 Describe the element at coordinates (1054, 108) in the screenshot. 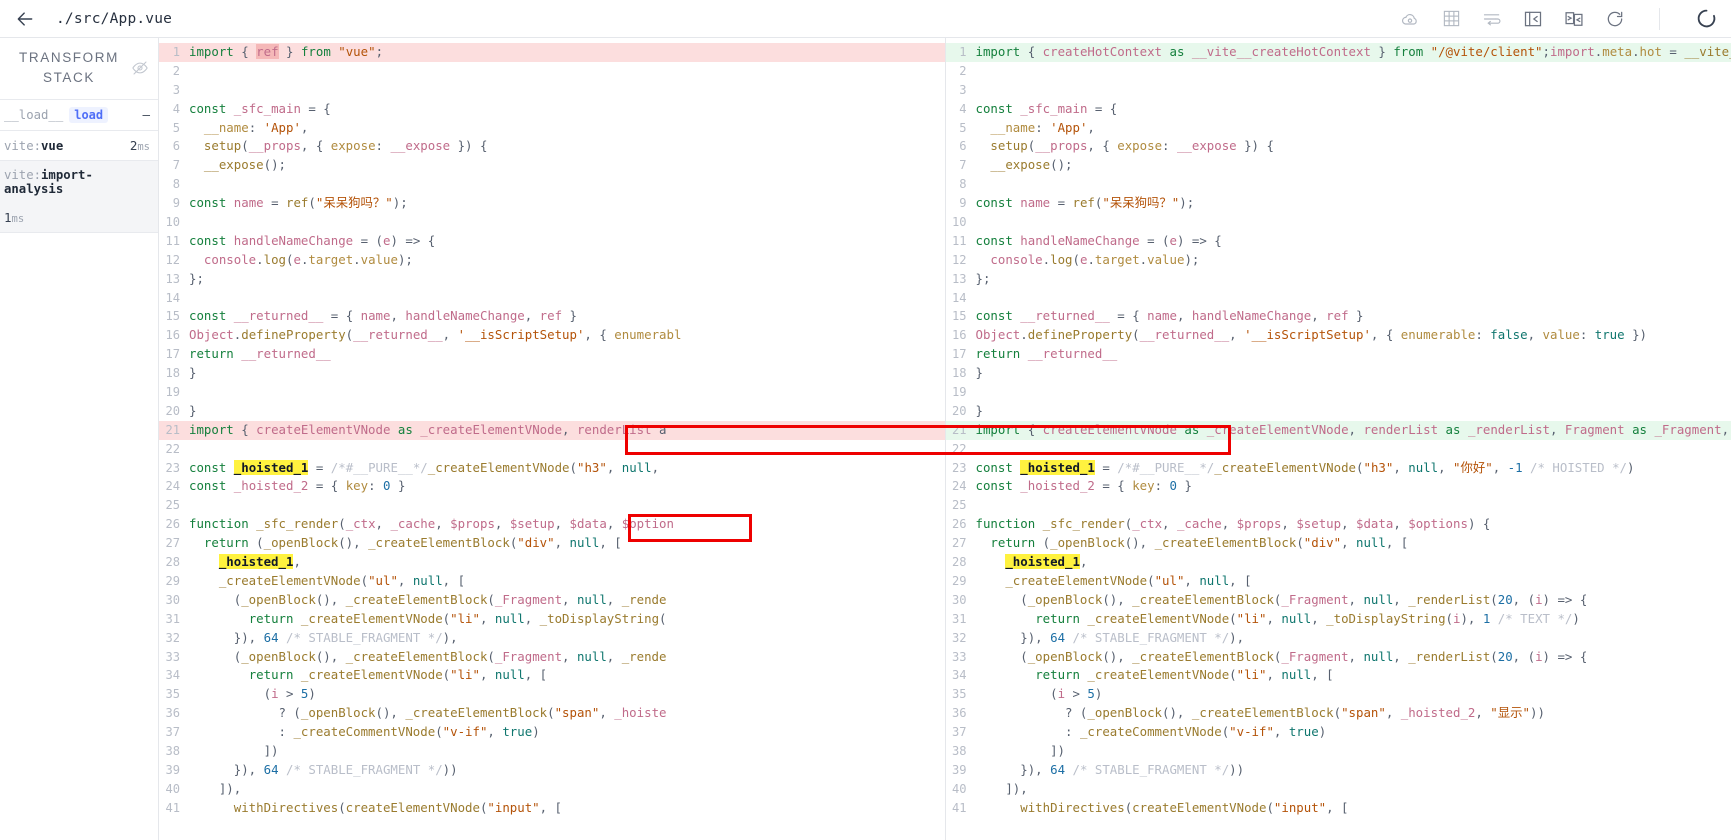

I see `code-token: _sfc_main` at that location.